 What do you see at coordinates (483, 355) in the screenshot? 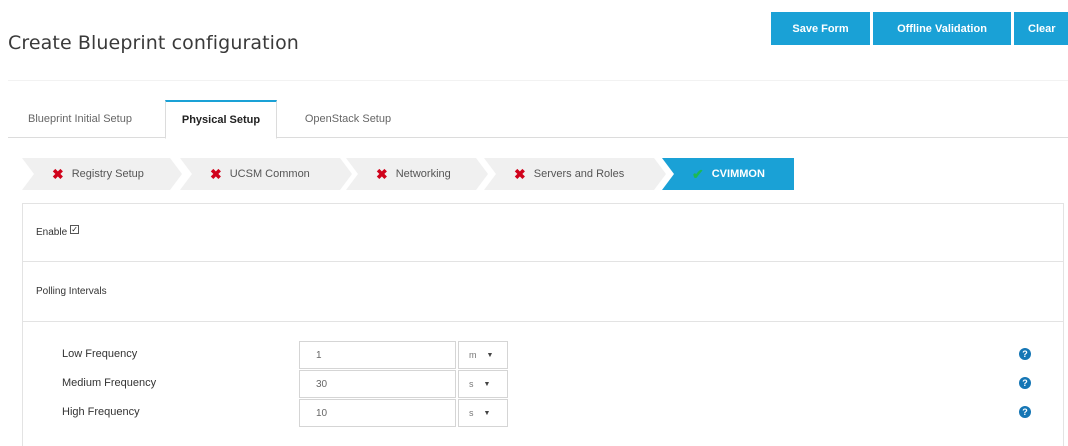
I see `low-frequency-unit-select: m ▼` at bounding box center [483, 355].